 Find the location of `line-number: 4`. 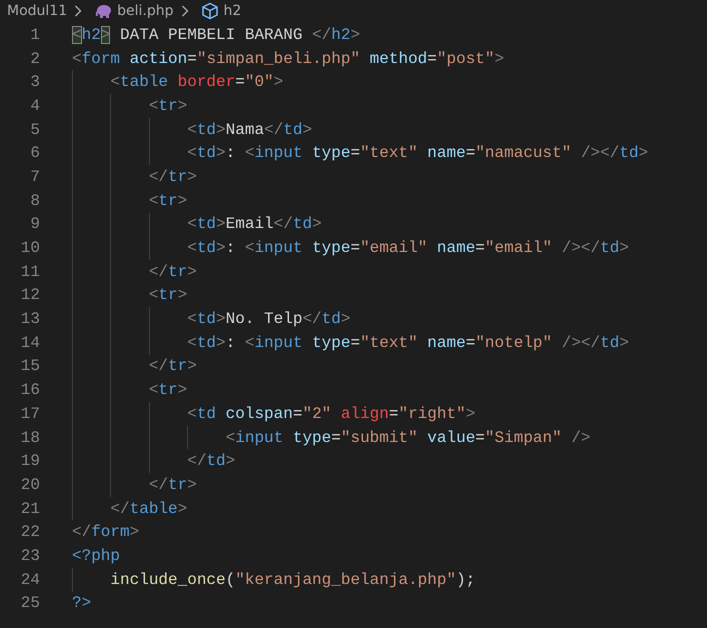

line-number: 4 is located at coordinates (34, 105).